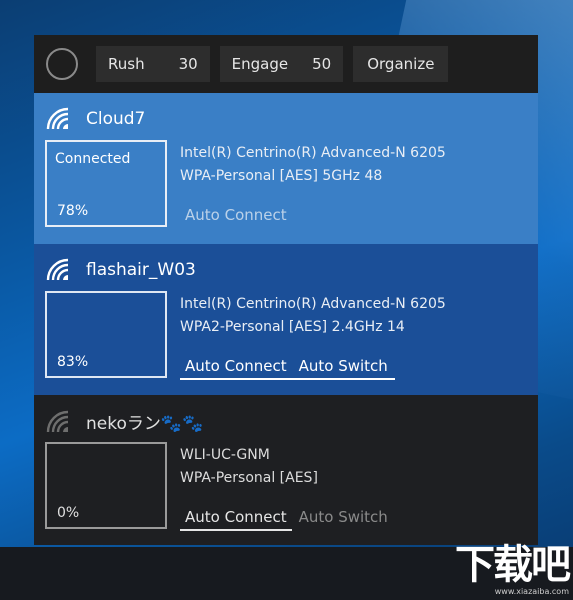  What do you see at coordinates (73, 211) in the screenshot?
I see `signal-percentage: 78%` at bounding box center [73, 211].